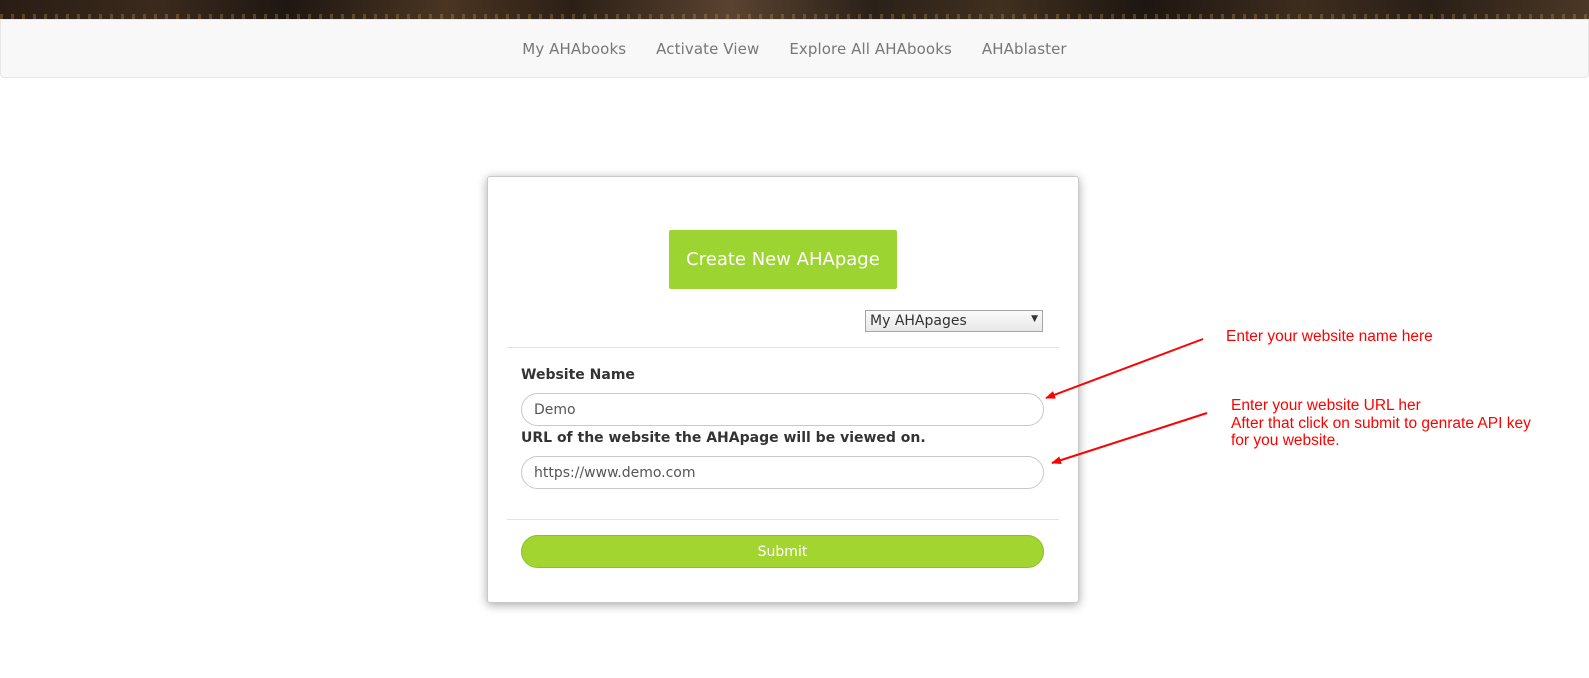 This screenshot has width=1589, height=678. What do you see at coordinates (783, 519) in the screenshot?
I see `section-divider-bottom` at bounding box center [783, 519].